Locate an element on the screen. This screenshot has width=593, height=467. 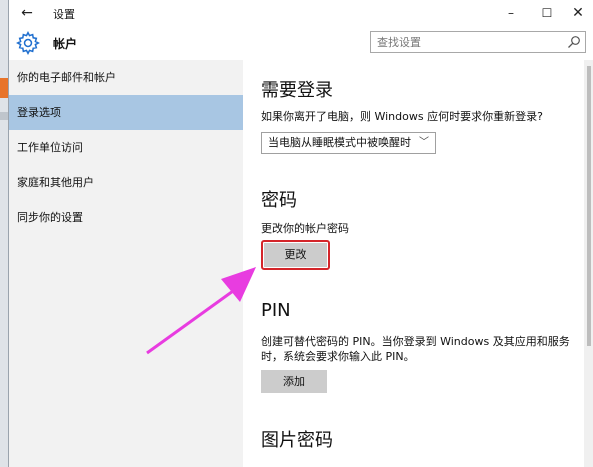
password-description: 更改你的帐户密码 is located at coordinates (305, 228).